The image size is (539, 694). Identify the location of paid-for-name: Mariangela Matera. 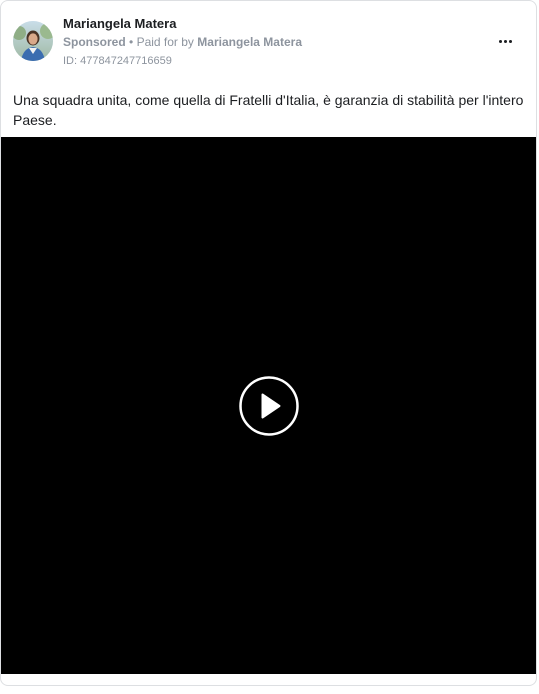
(249, 42).